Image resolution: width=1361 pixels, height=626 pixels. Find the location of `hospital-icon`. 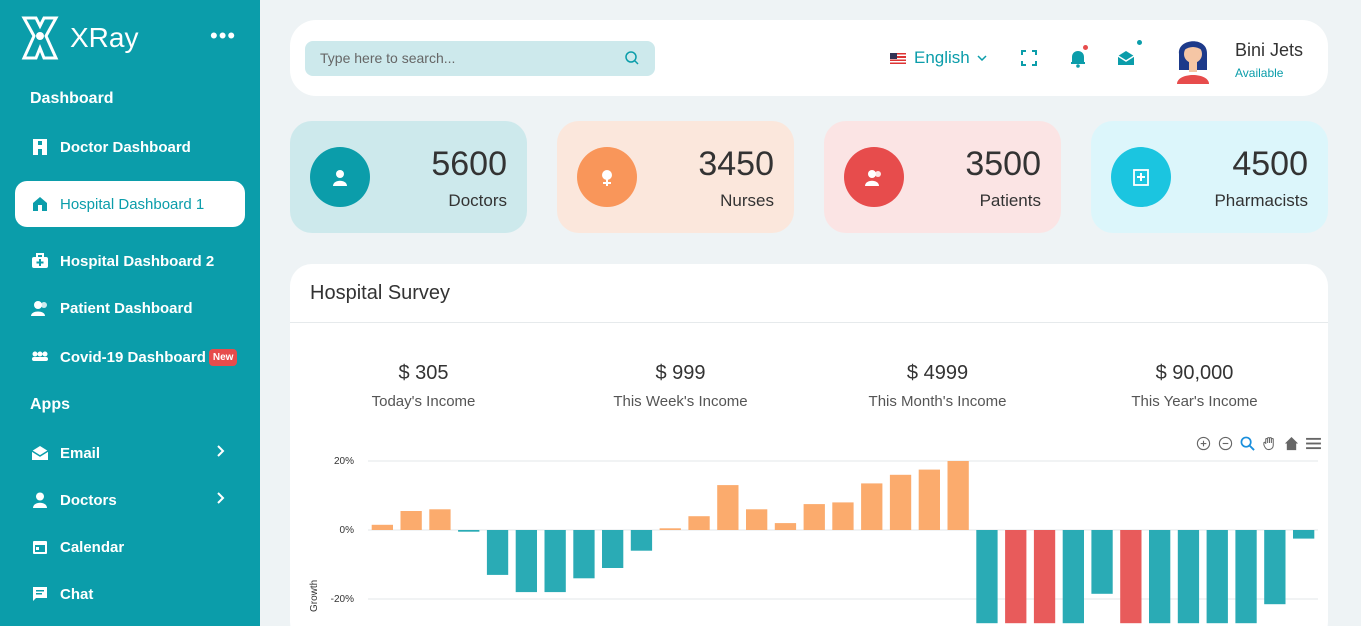

hospital-icon is located at coordinates (40, 204).